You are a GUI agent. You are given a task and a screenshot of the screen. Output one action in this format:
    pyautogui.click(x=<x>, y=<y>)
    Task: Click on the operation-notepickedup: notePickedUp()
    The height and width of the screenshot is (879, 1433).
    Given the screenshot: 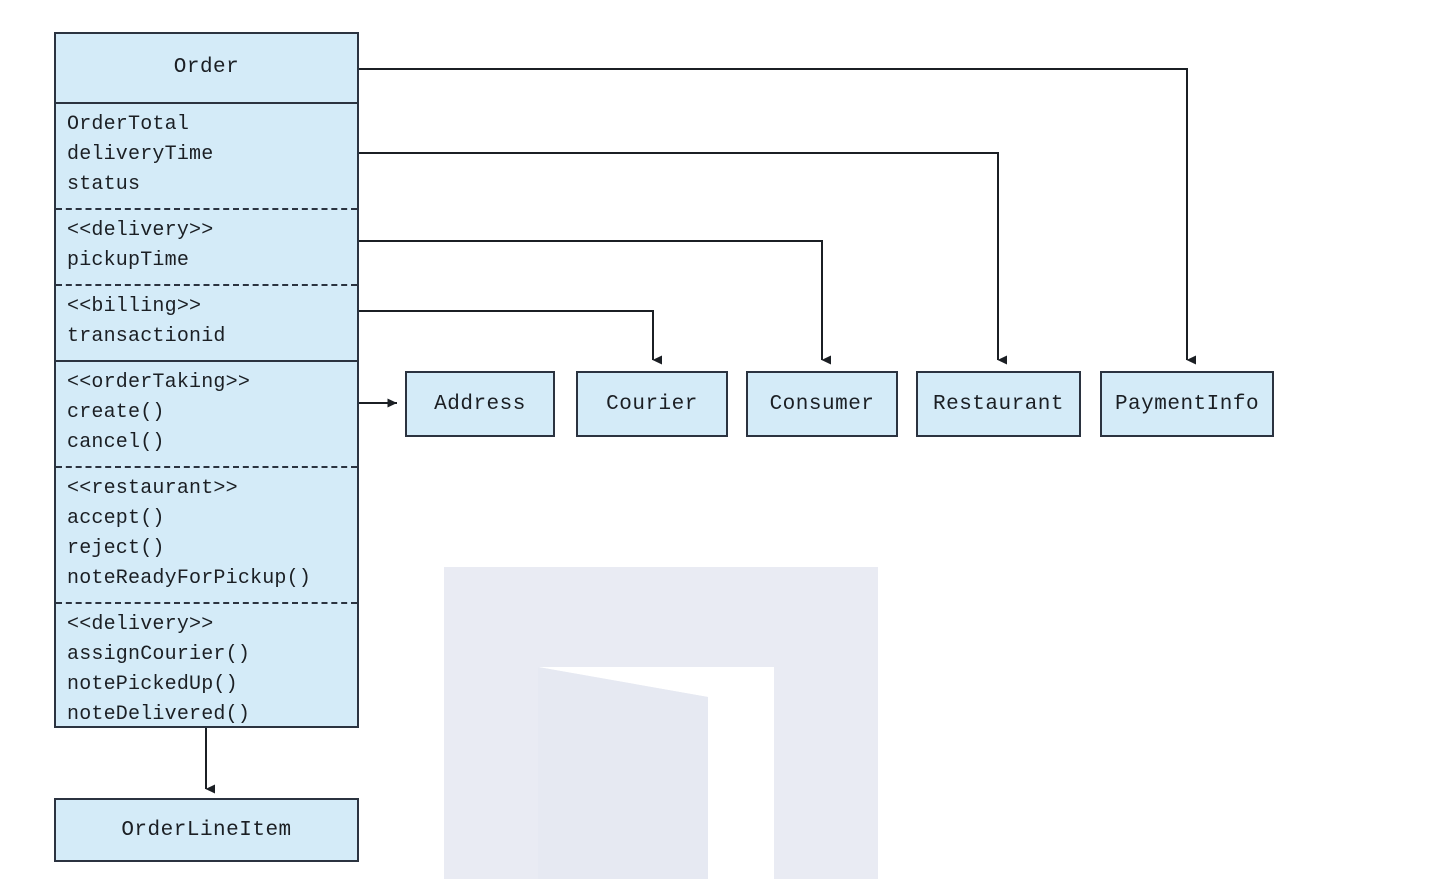 What is the action you would take?
    pyautogui.click(x=152, y=684)
    